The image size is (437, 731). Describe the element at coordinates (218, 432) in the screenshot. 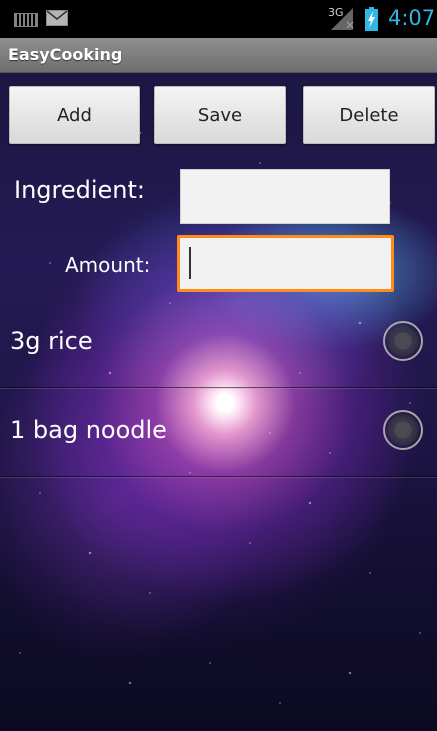

I see `list-item: 1 bag noodle` at that location.